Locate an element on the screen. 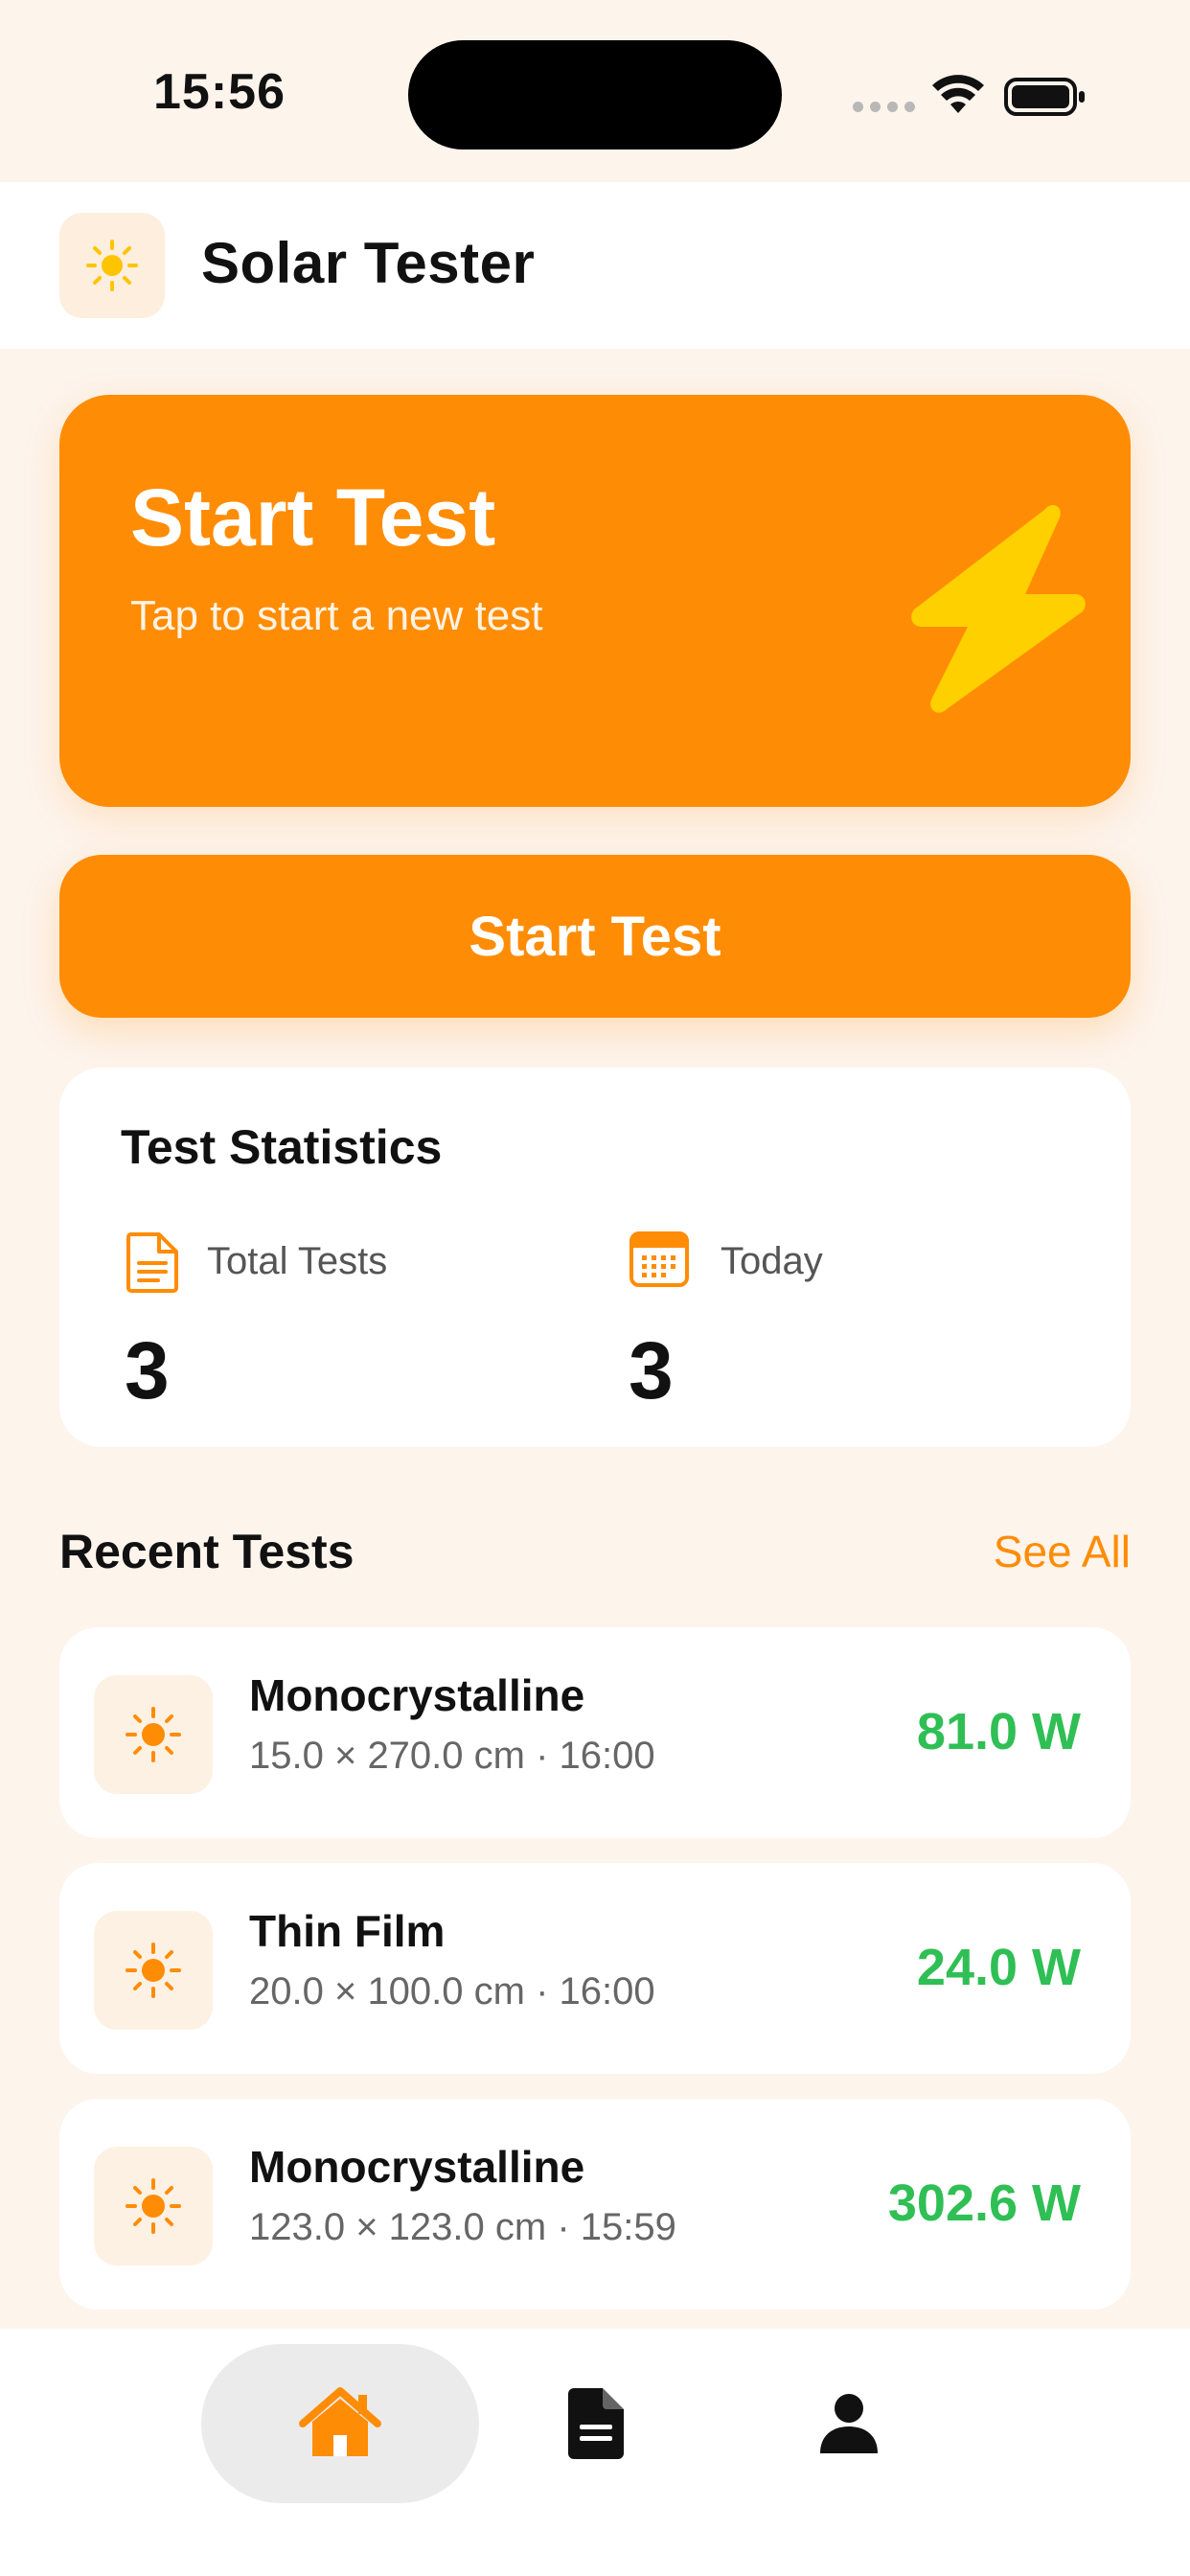 The width and height of the screenshot is (1190, 2576). dynamic-island is located at coordinates (595, 95).